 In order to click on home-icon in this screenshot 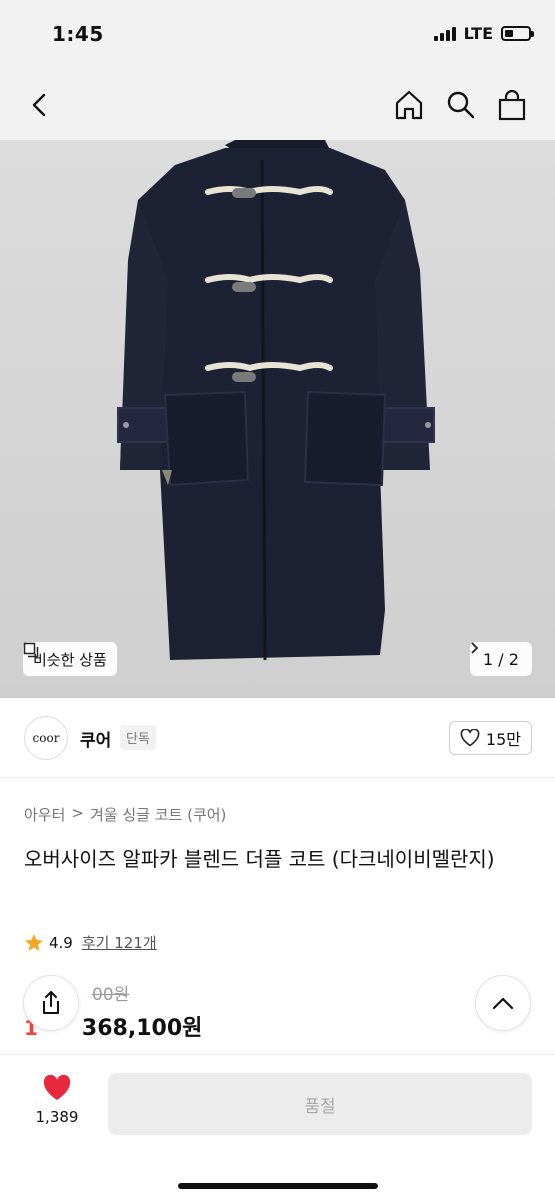, I will do `click(409, 105)`.